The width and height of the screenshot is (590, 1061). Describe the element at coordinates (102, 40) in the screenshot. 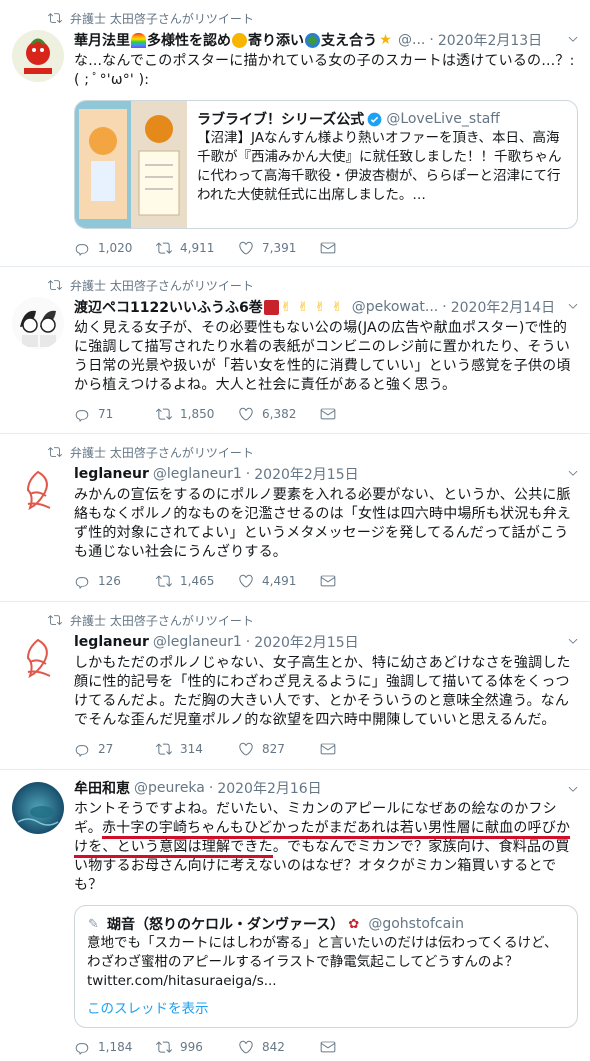

I see `display-name: 華月法里` at that location.